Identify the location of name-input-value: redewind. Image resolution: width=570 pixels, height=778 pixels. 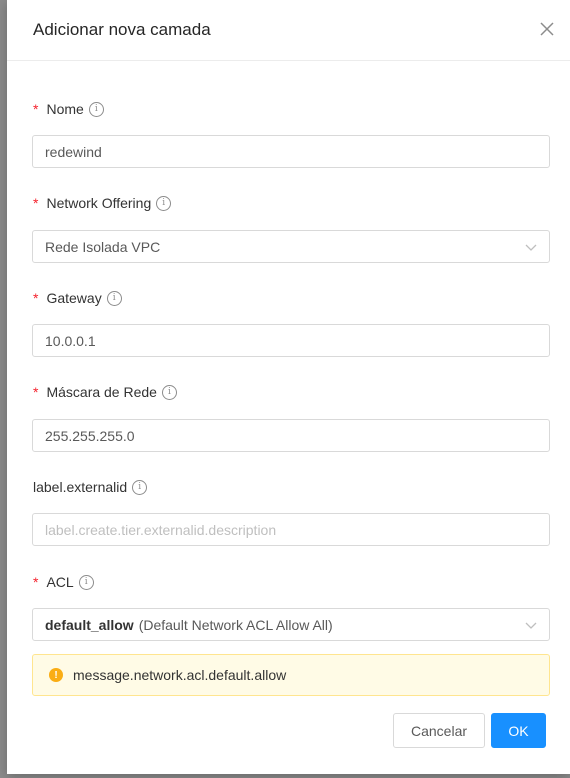
(73, 151).